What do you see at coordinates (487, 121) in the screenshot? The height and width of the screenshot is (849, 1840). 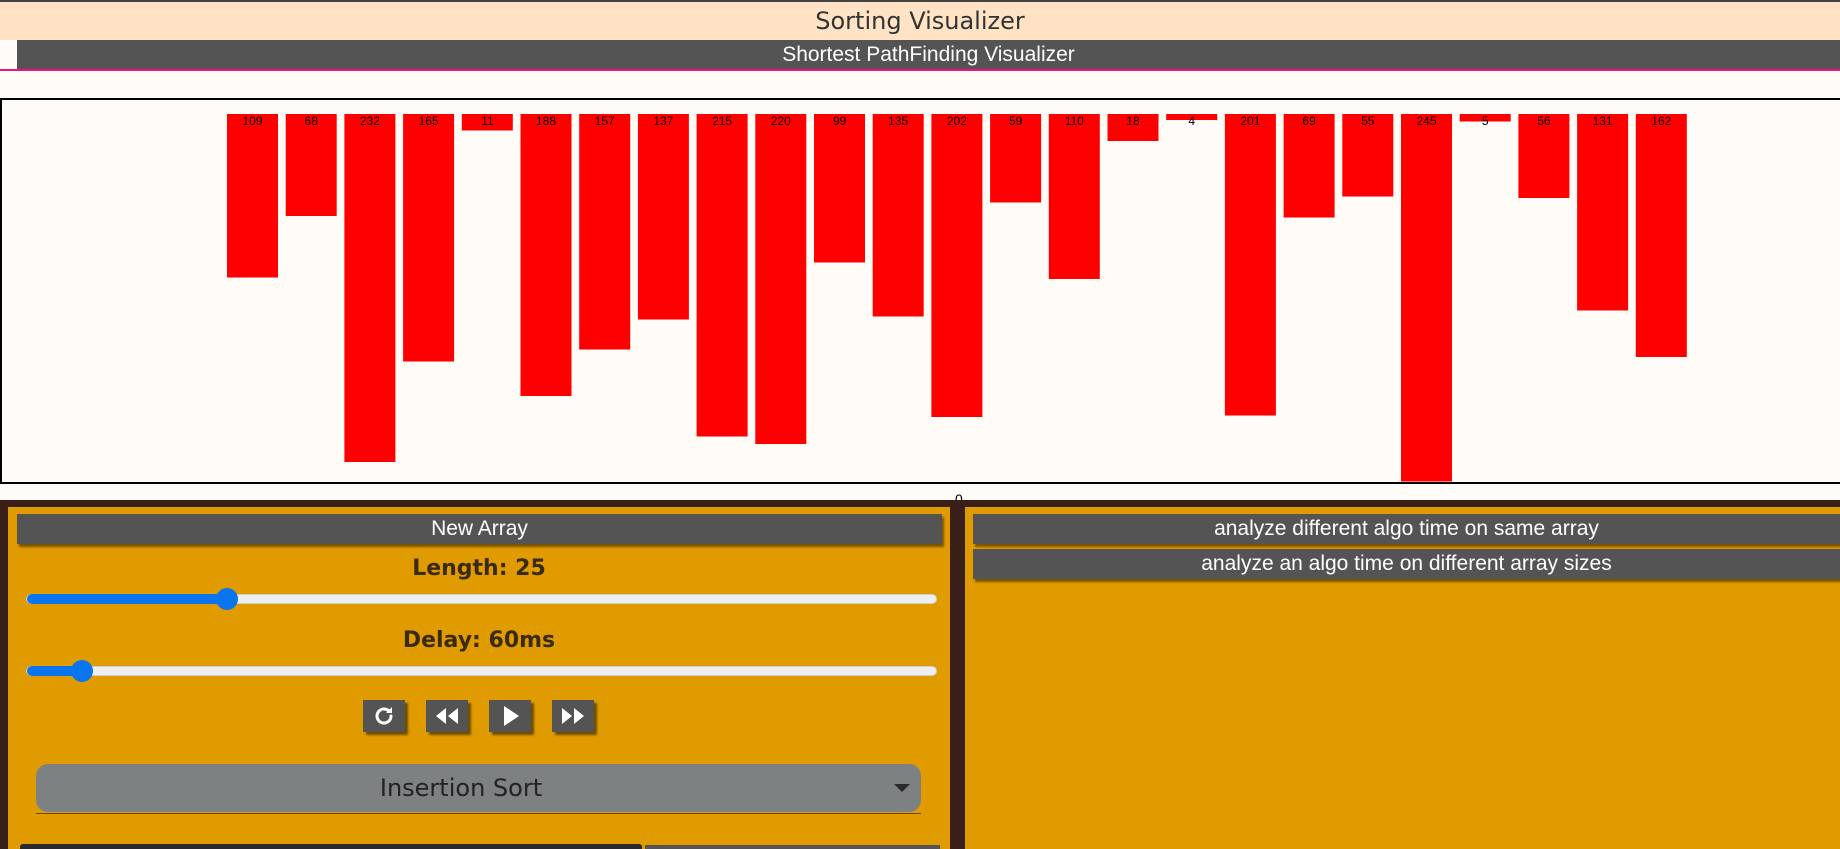 I see `bar-value-label: 11` at bounding box center [487, 121].